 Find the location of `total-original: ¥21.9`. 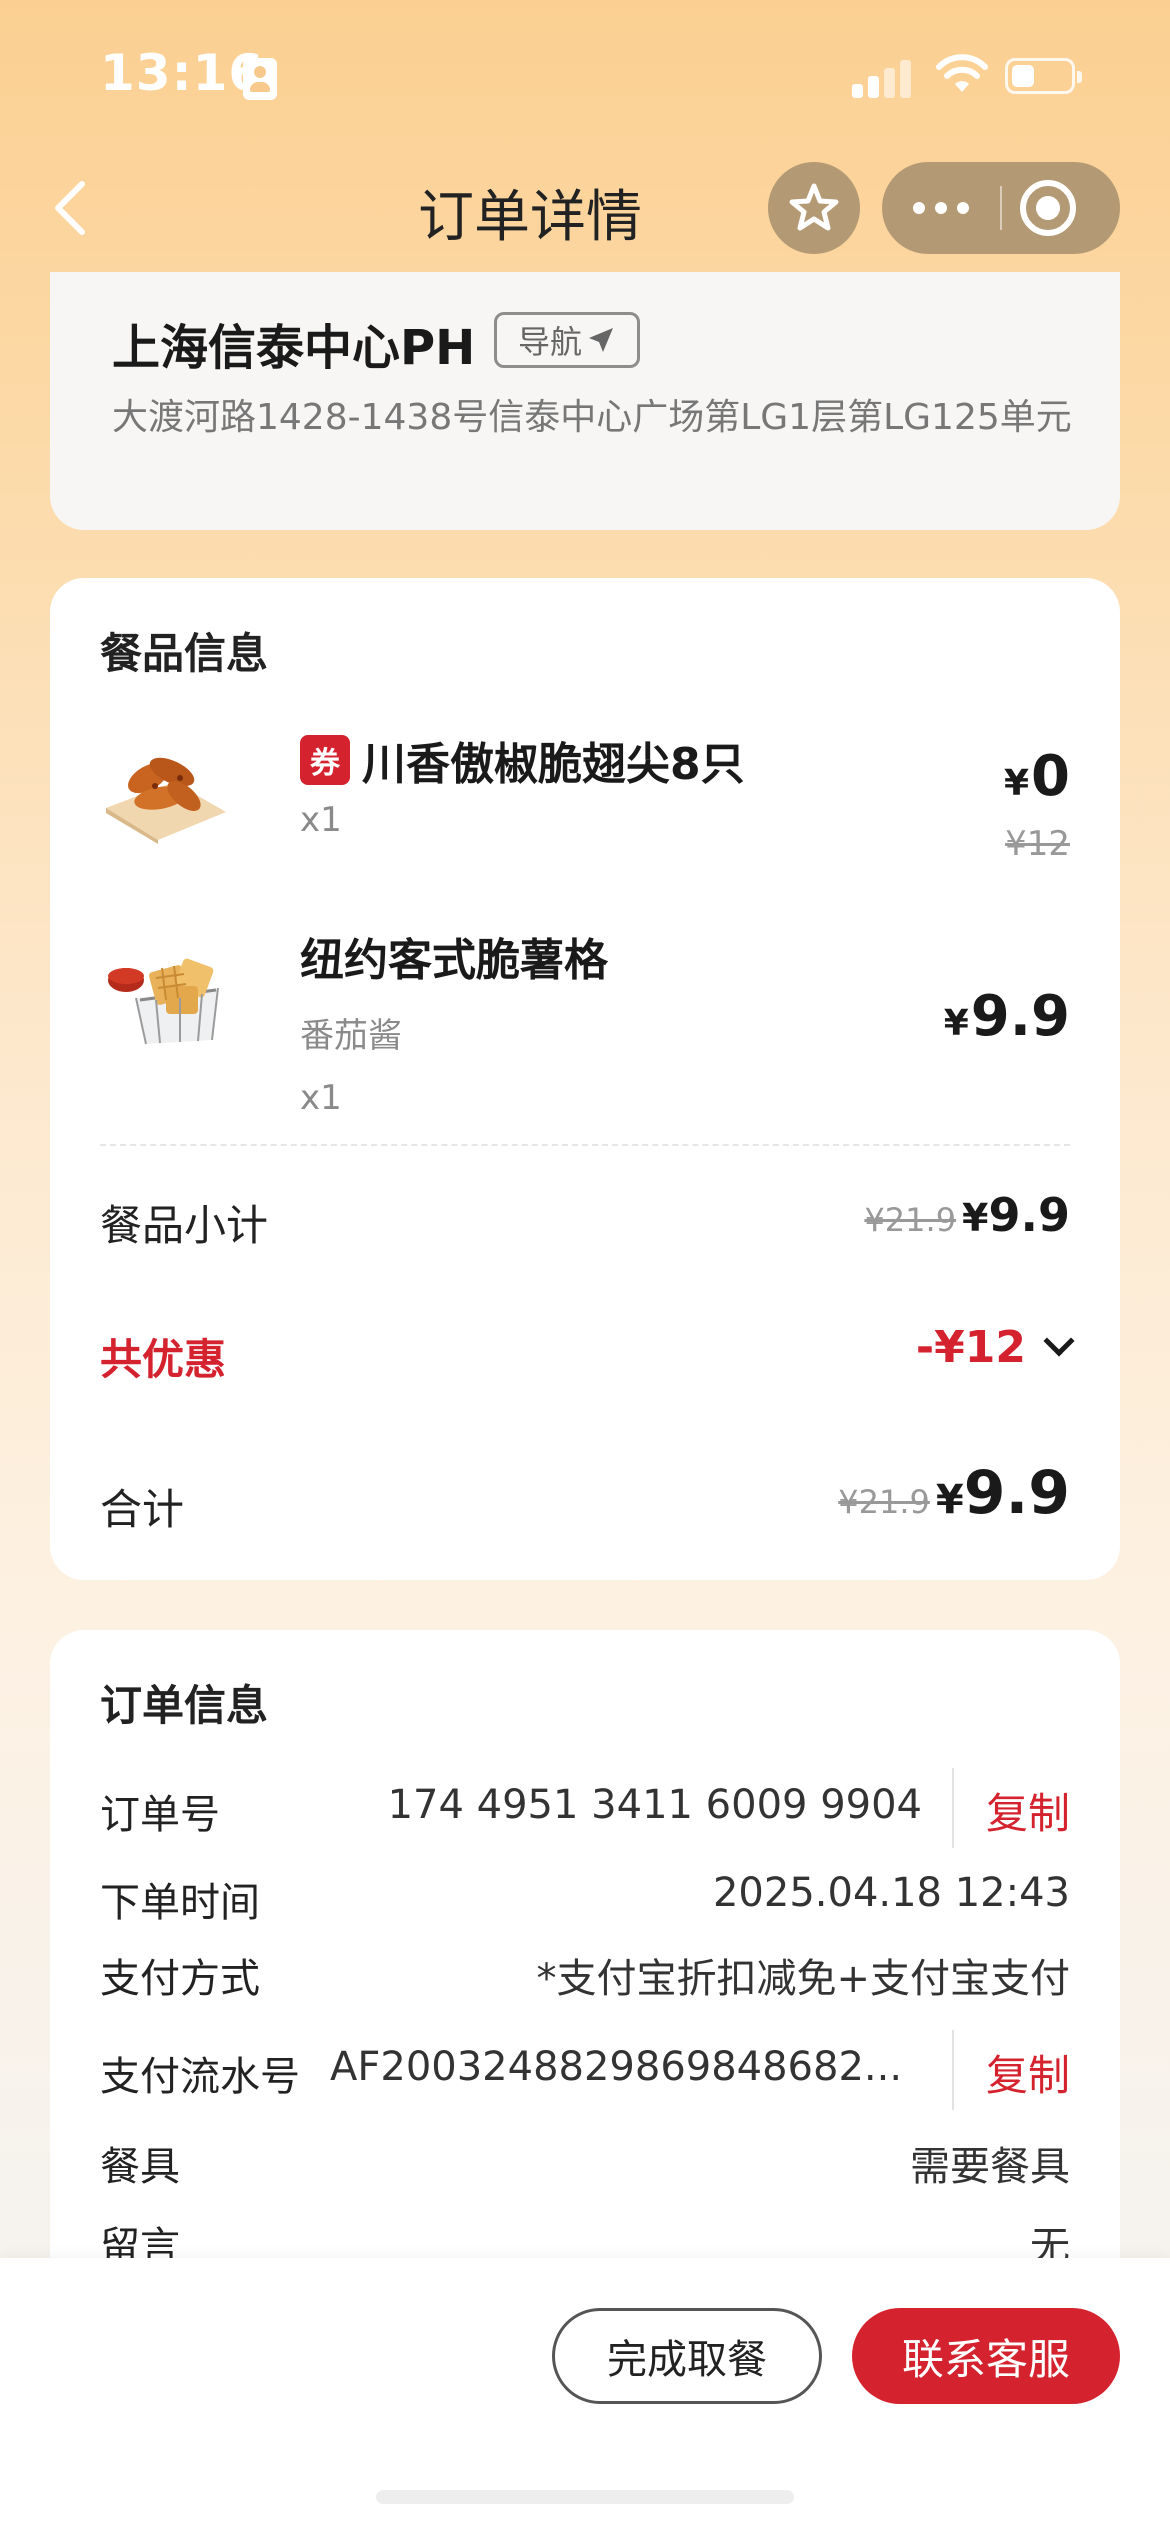

total-original: ¥21.9 is located at coordinates (884, 1502).